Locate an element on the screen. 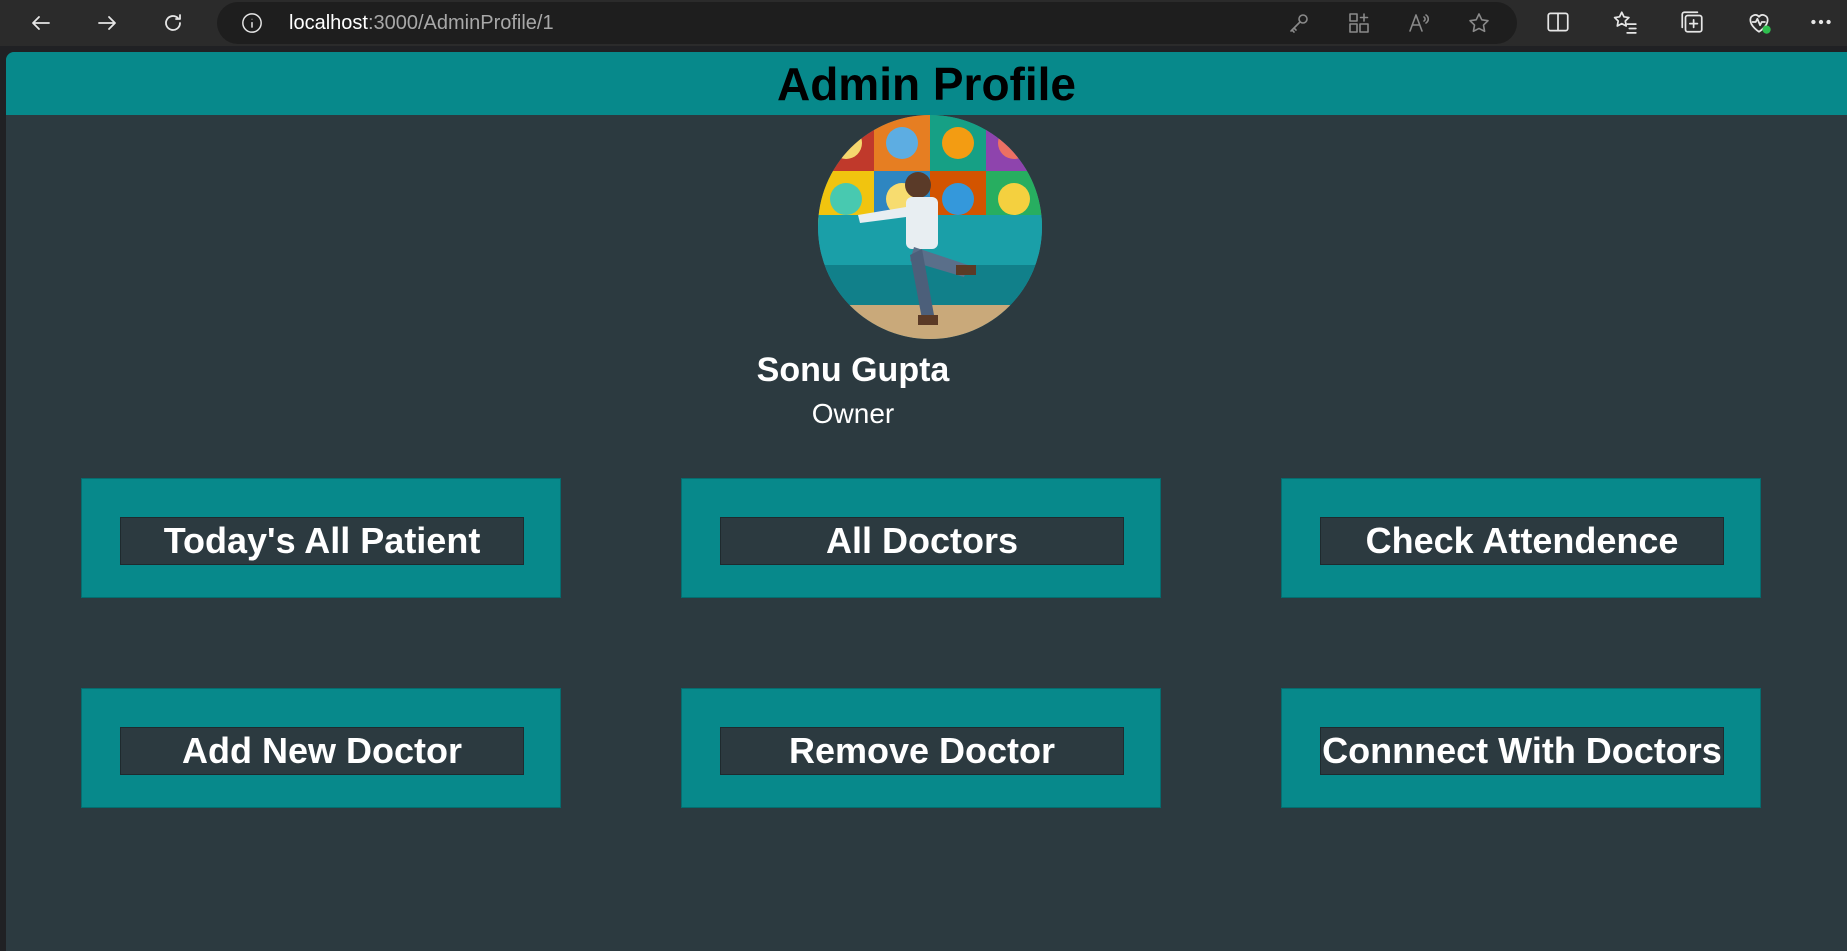 The image size is (1847, 951). header-bar: Admin Profile is located at coordinates (926, 83).